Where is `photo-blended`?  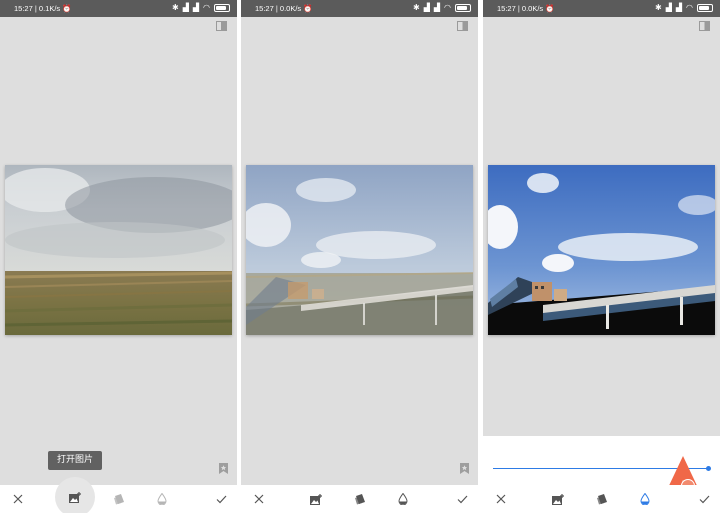
photo-blended is located at coordinates (359, 250).